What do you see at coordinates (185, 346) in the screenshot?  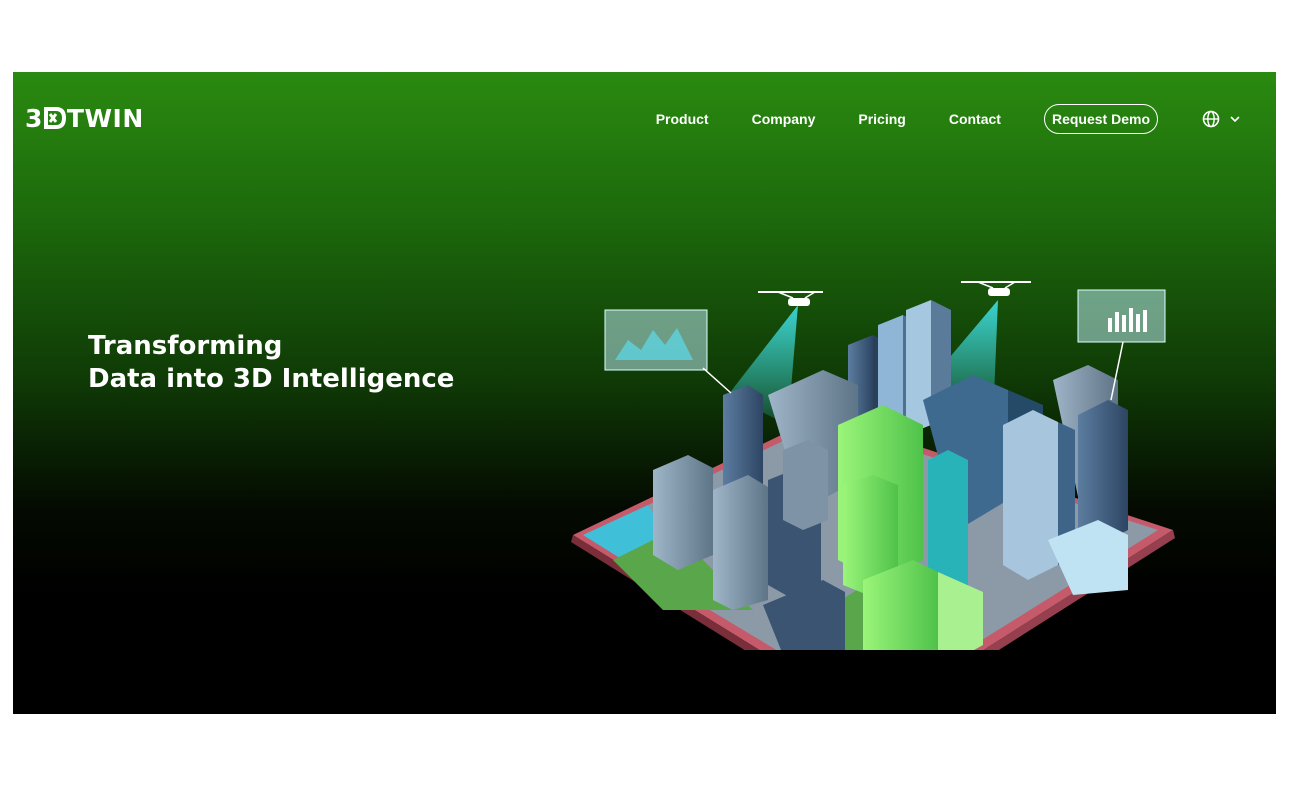 I see `hero-line-1: Transforming` at bounding box center [185, 346].